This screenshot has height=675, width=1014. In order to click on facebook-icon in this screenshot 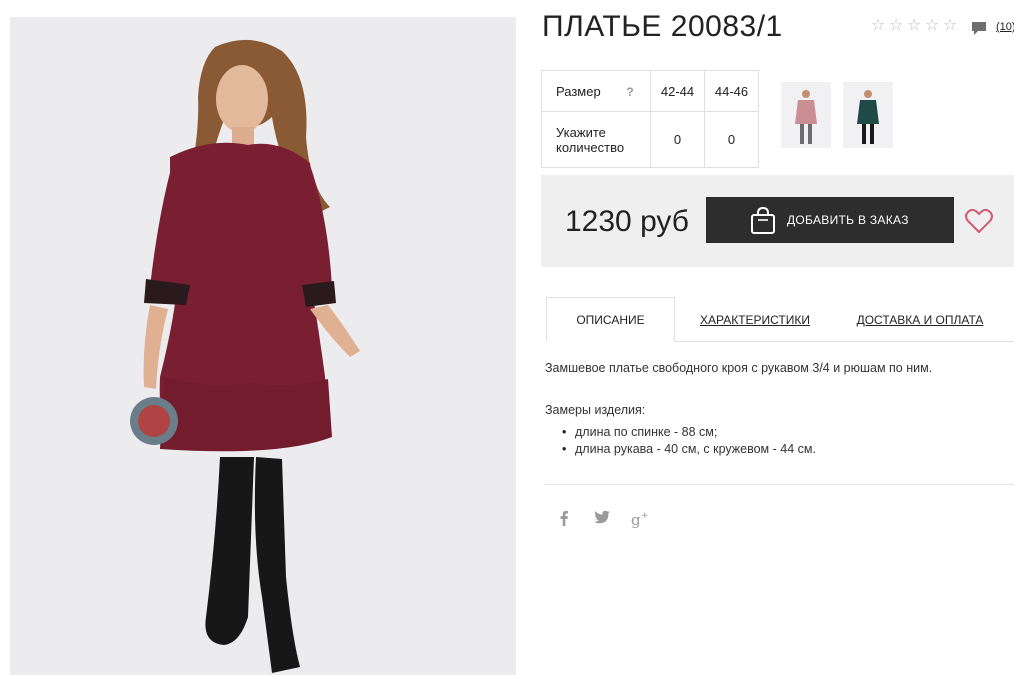, I will do `click(564, 519)`.